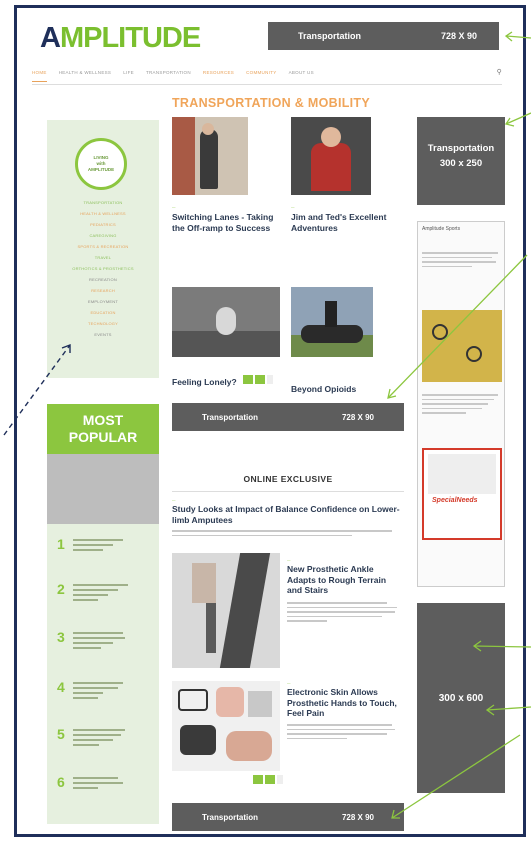 The height and width of the screenshot is (841, 531). What do you see at coordinates (288, 479) in the screenshot?
I see `online-exclusive-heading: ONLINE EXCLUSIVE` at bounding box center [288, 479].